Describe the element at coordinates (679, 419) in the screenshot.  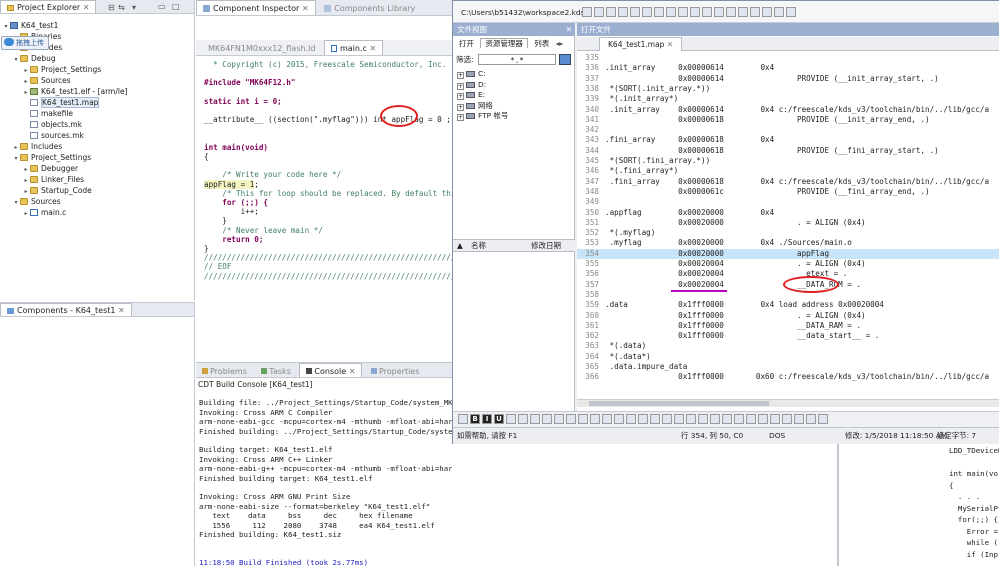
I see `clip-icon` at that location.